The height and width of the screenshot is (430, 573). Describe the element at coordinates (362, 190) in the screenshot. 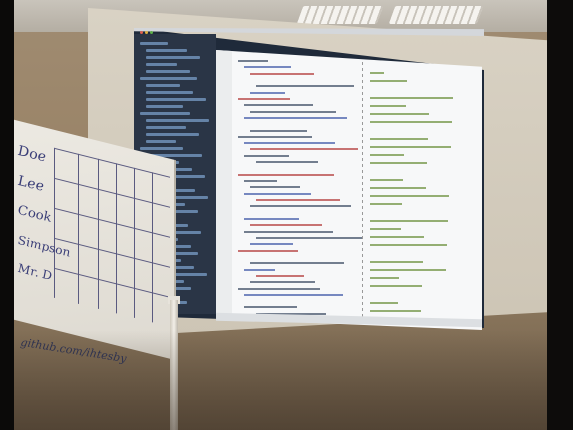

I see `results-divider` at that location.